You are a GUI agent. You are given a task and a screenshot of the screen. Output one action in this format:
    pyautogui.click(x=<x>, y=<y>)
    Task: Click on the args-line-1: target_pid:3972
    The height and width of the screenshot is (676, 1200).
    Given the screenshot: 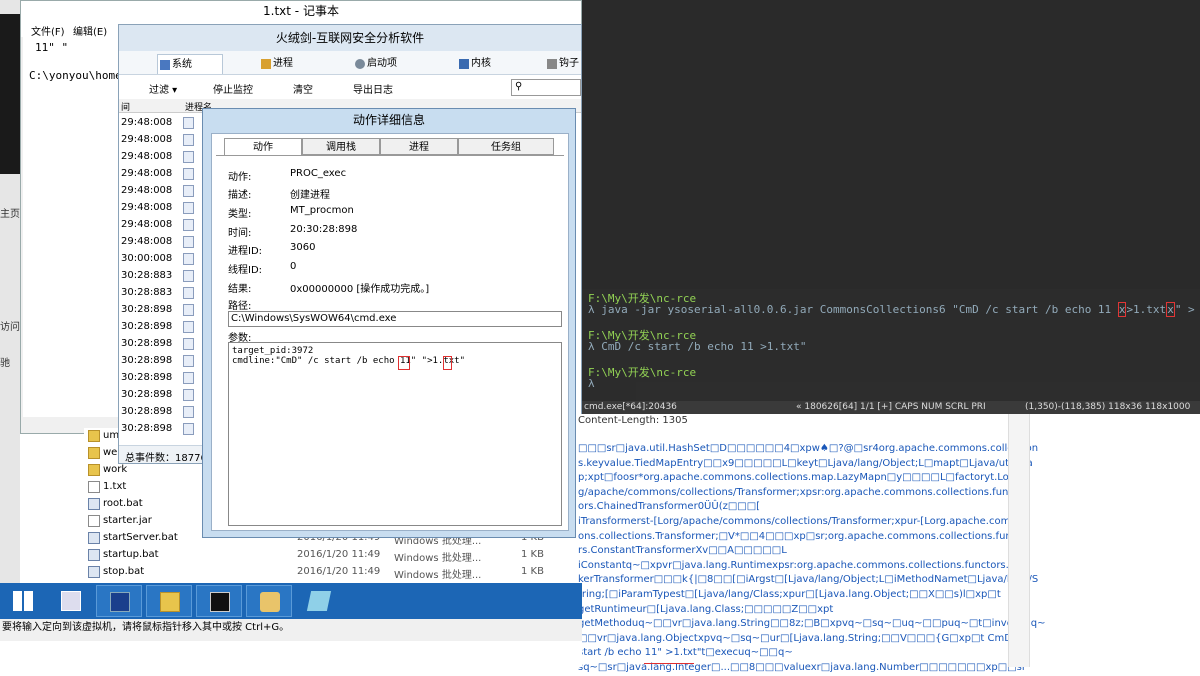 What is the action you would take?
    pyautogui.click(x=273, y=351)
    